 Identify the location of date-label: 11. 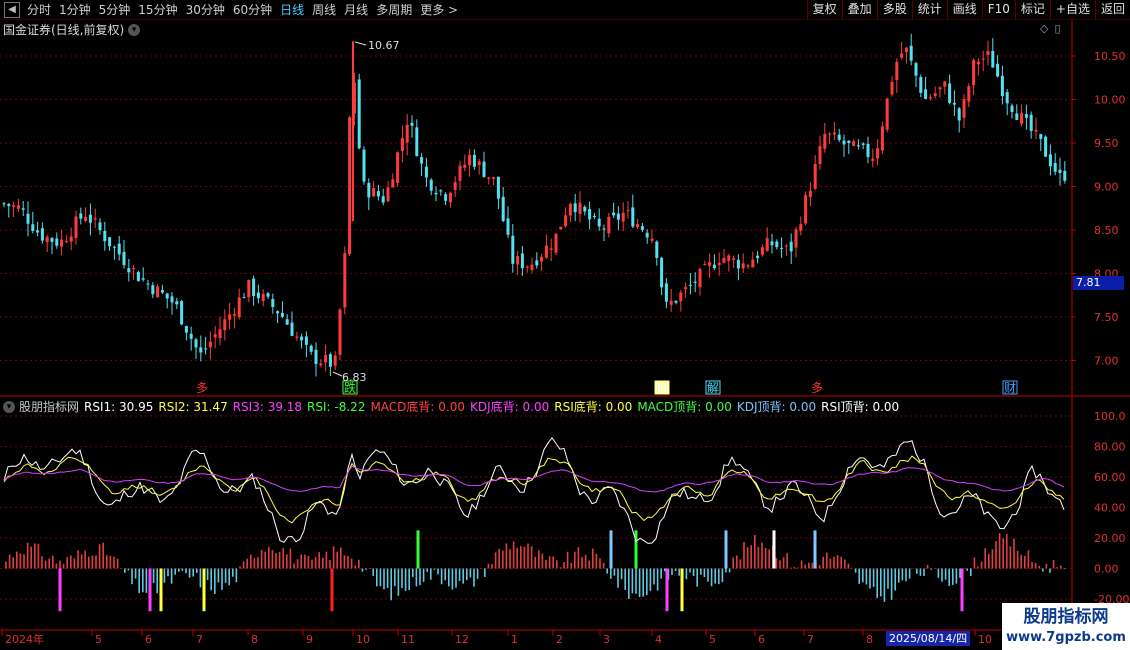
(408, 639).